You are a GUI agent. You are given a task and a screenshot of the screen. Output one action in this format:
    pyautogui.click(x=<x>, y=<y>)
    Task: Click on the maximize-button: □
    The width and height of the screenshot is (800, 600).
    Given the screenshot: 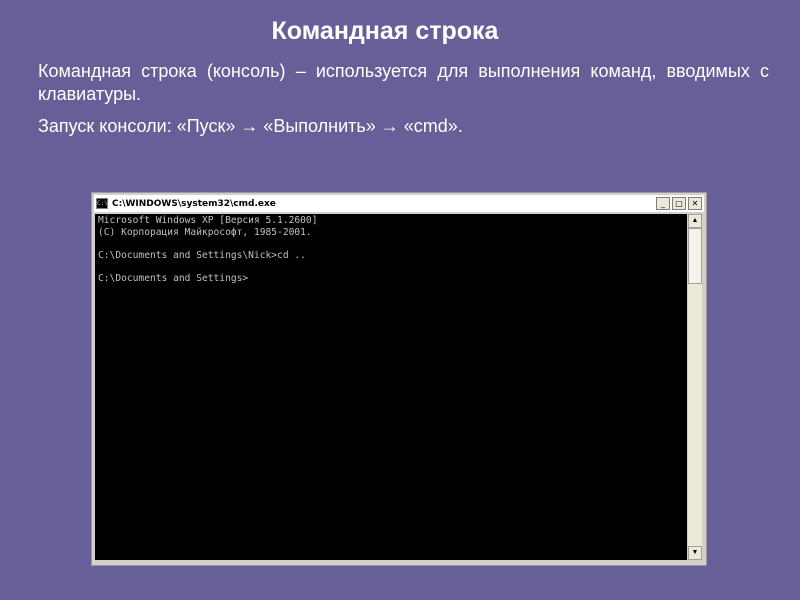 What is the action you would take?
    pyautogui.click(x=679, y=203)
    